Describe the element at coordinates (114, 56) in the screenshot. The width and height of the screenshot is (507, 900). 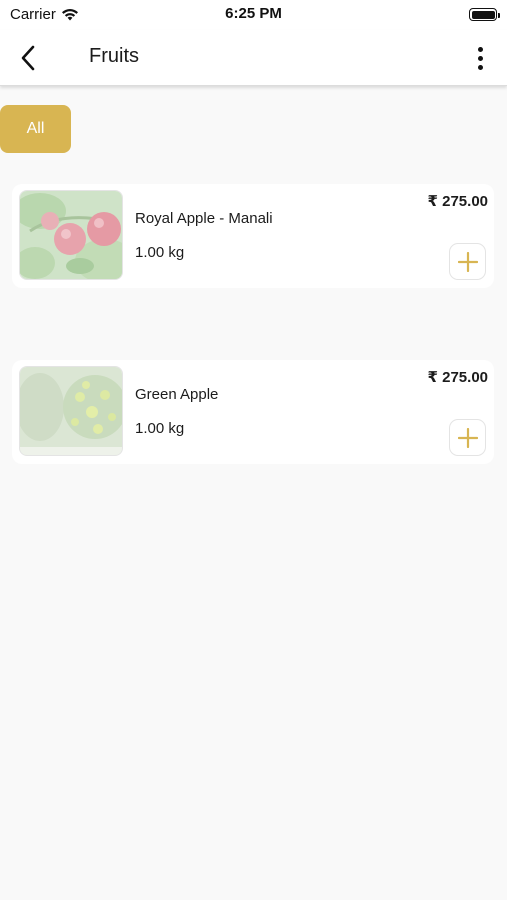
I see `page-title: Fruits` at that location.